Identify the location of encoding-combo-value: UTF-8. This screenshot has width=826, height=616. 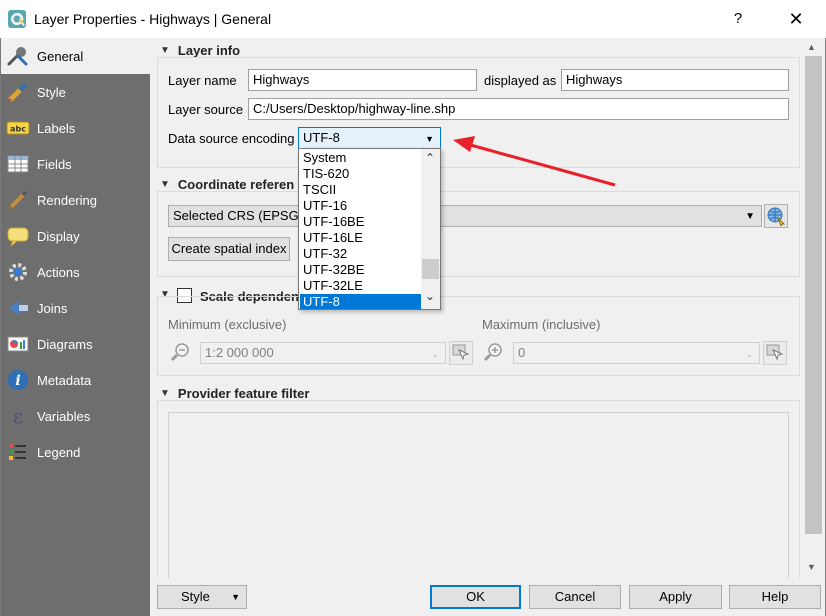
(321, 137).